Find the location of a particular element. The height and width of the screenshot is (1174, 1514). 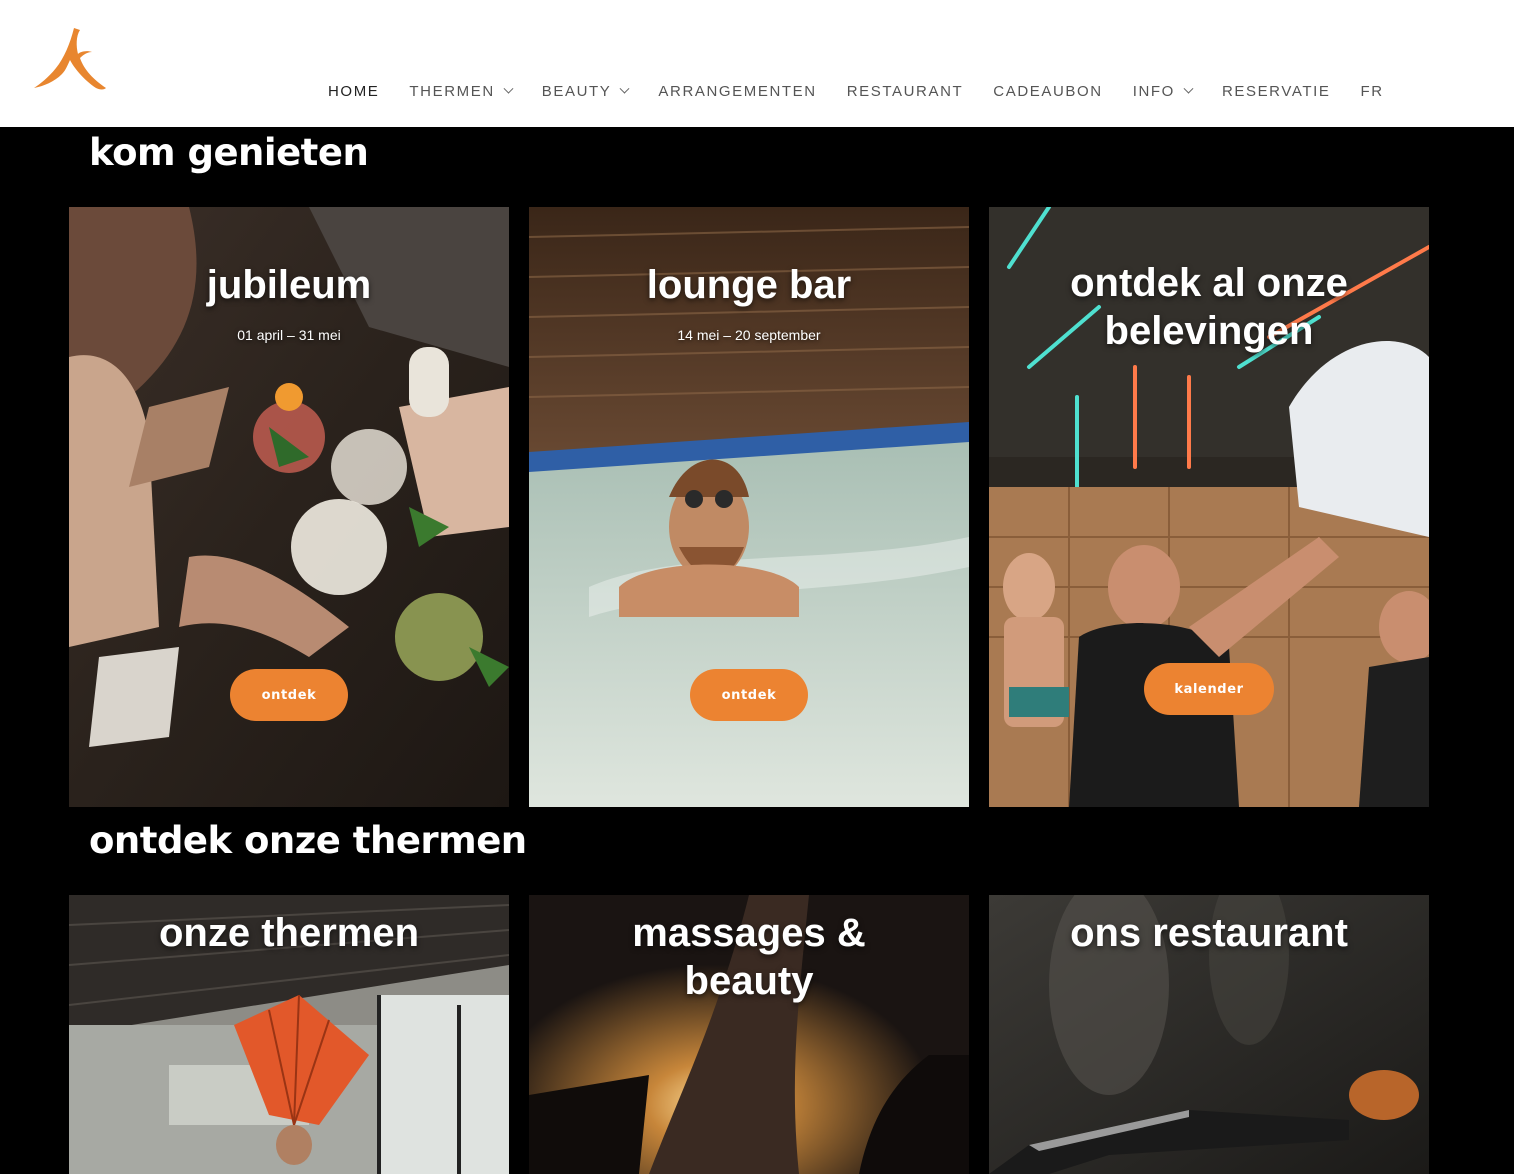

nav-reservatie: RESERVATIE is located at coordinates (1276, 91).